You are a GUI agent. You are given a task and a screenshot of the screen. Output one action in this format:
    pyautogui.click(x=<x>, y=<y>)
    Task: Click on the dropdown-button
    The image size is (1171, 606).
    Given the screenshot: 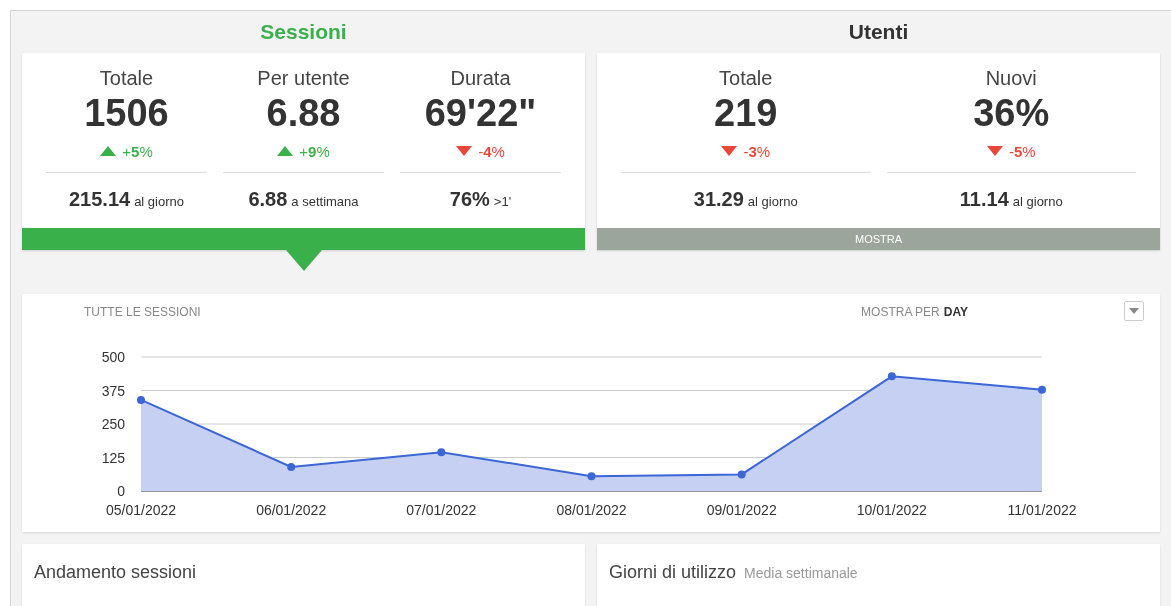 What is the action you would take?
    pyautogui.click(x=1134, y=311)
    